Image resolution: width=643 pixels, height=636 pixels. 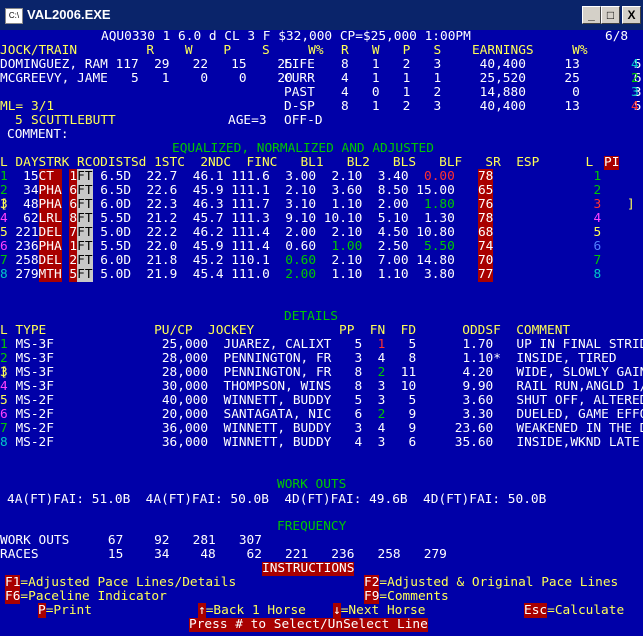 I want to click on post-position: 3, so click(x=358, y=358).